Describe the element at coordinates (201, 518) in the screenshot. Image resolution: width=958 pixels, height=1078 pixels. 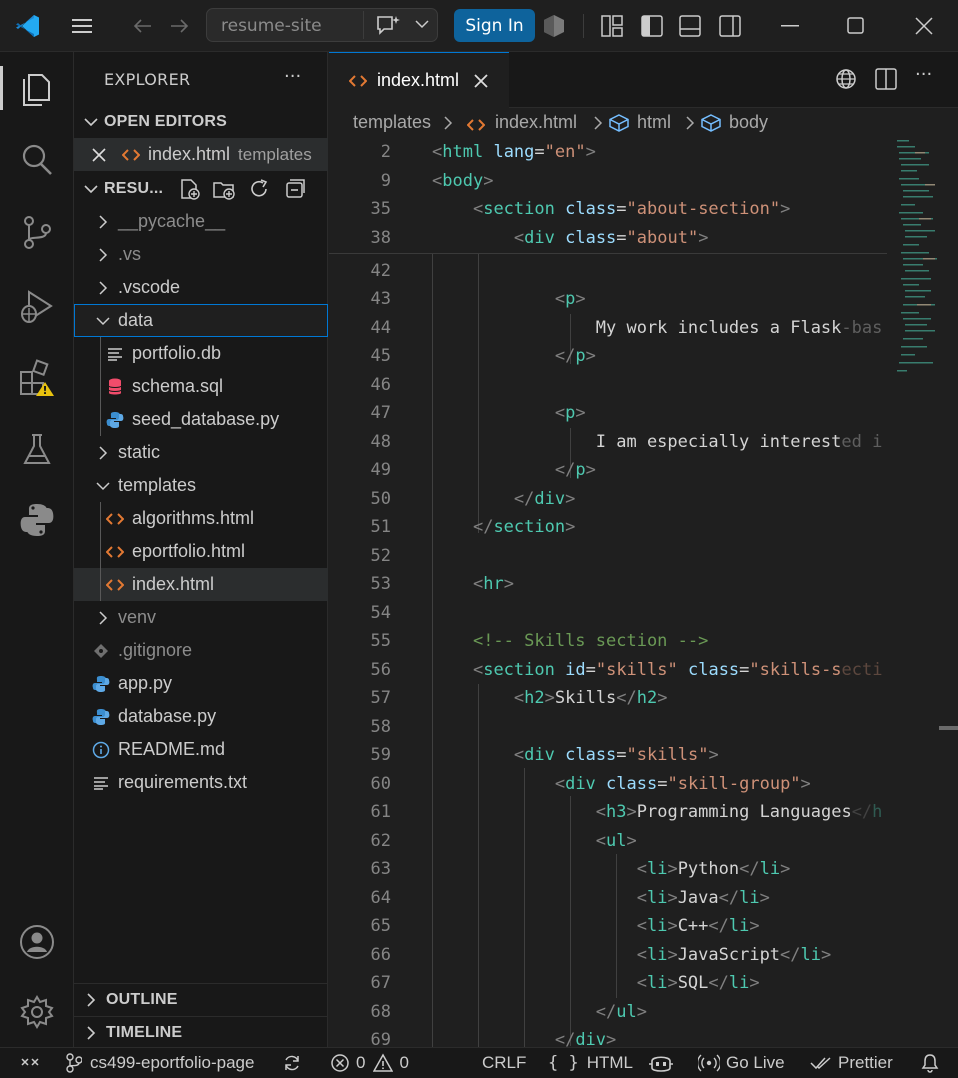
I see `tree-file-algorithms: algorithms.html` at that location.